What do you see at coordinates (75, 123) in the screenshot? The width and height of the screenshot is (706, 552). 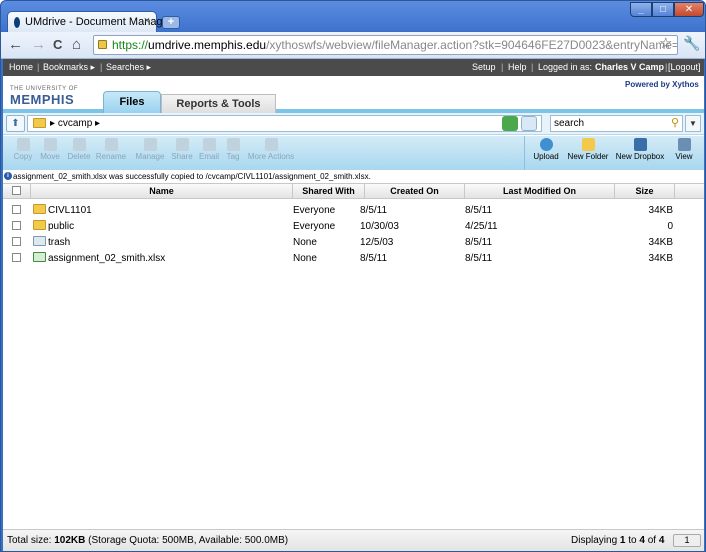 I see `path-segment-cvcamp: cvcamp` at bounding box center [75, 123].